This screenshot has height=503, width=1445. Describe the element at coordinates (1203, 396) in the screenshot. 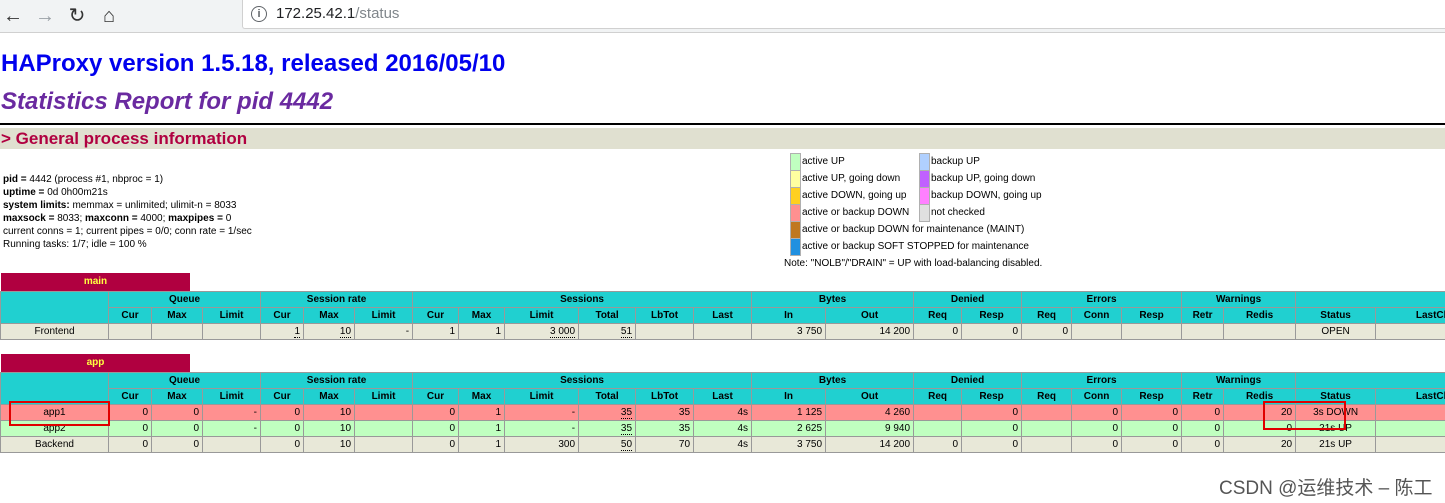

I see `column-header: Retr` at that location.